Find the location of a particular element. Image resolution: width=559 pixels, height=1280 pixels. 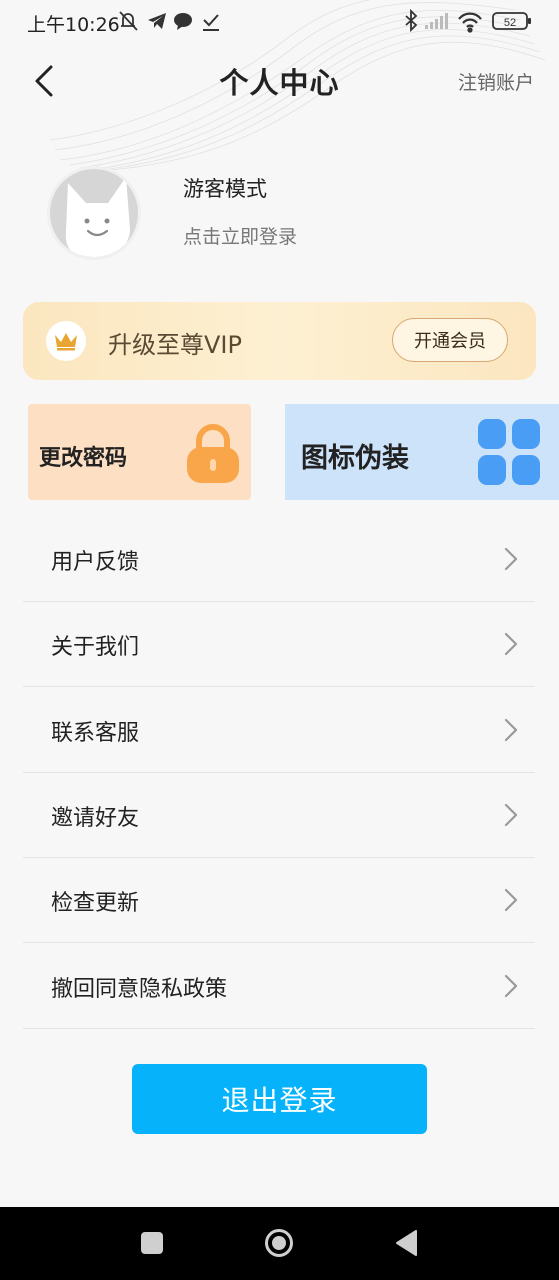

home-icon is located at coordinates (279, 1243).